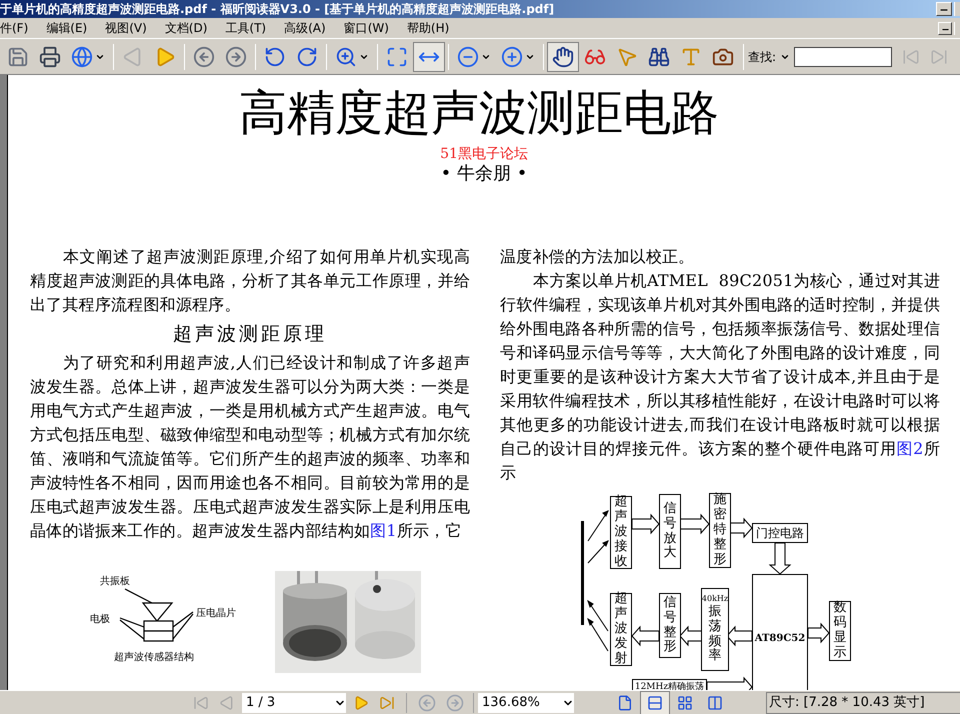 This screenshot has height=714, width=960. What do you see at coordinates (625, 702) in the screenshot?
I see `single-page-icon` at bounding box center [625, 702].